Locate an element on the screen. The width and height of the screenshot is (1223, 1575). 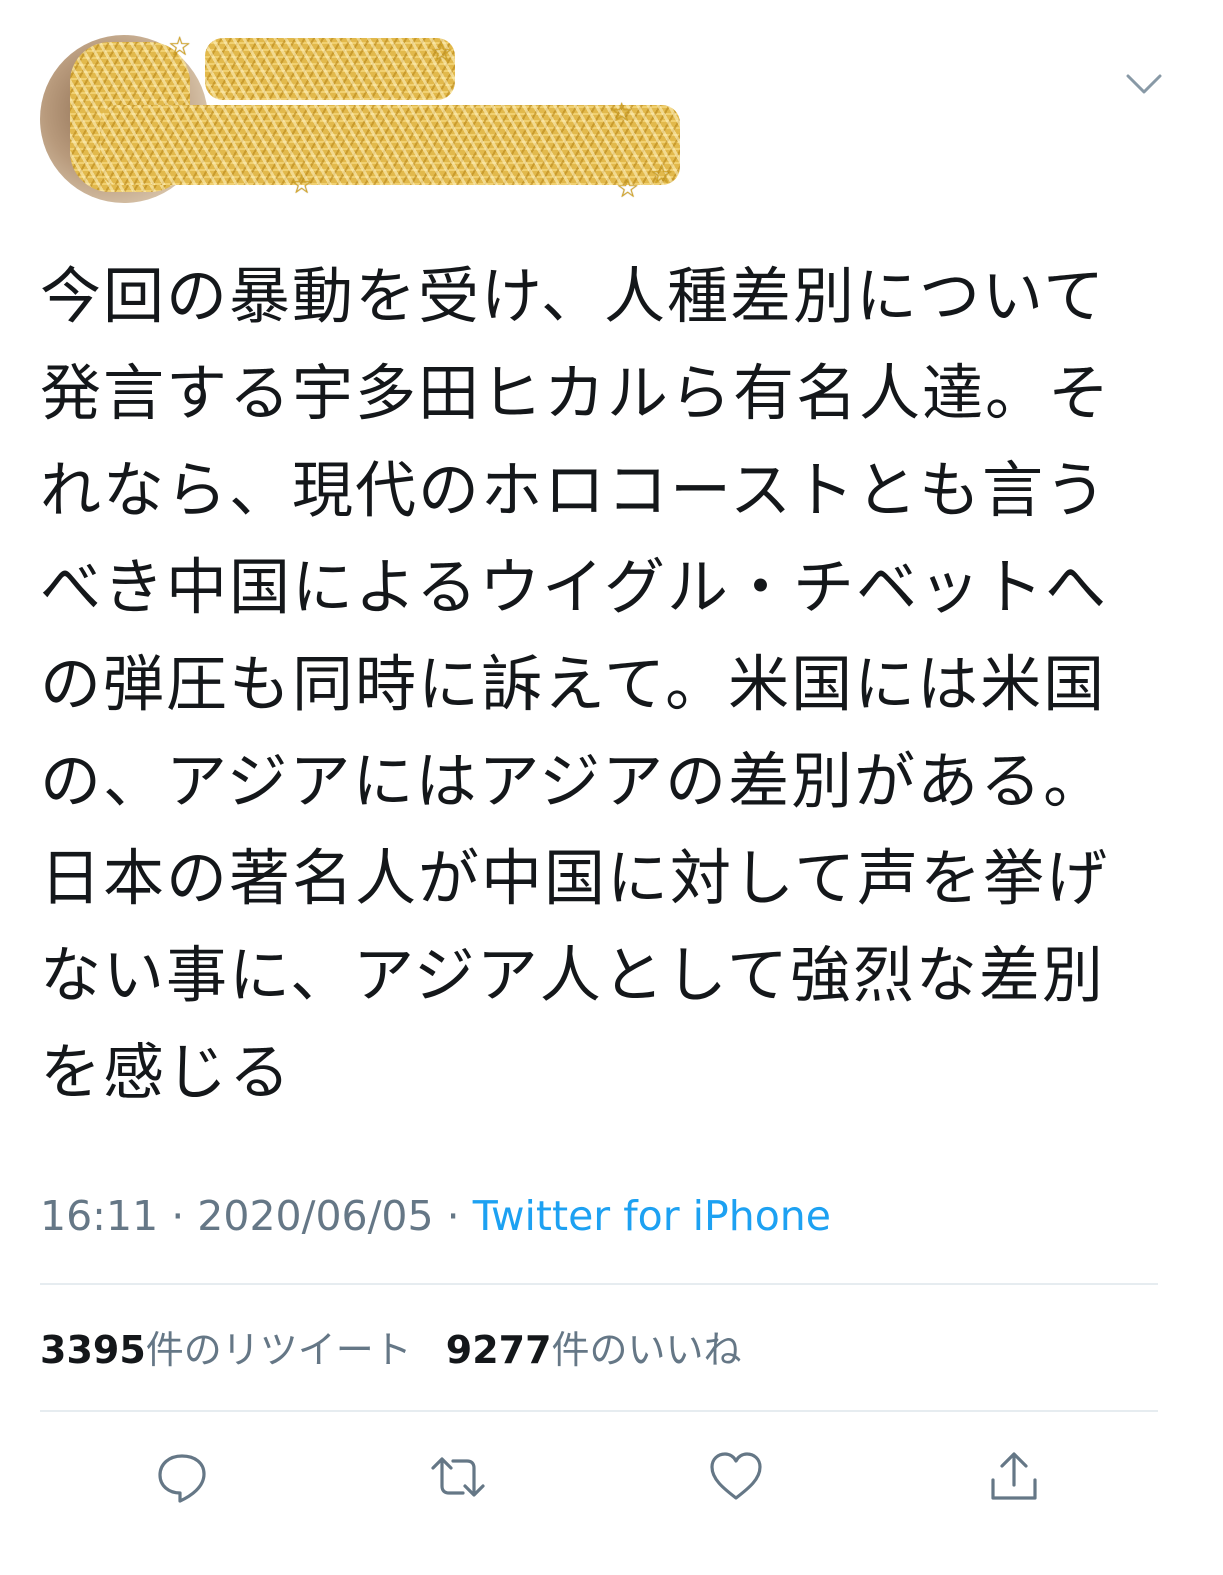
like-count: 9277 is located at coordinates (498, 1350).